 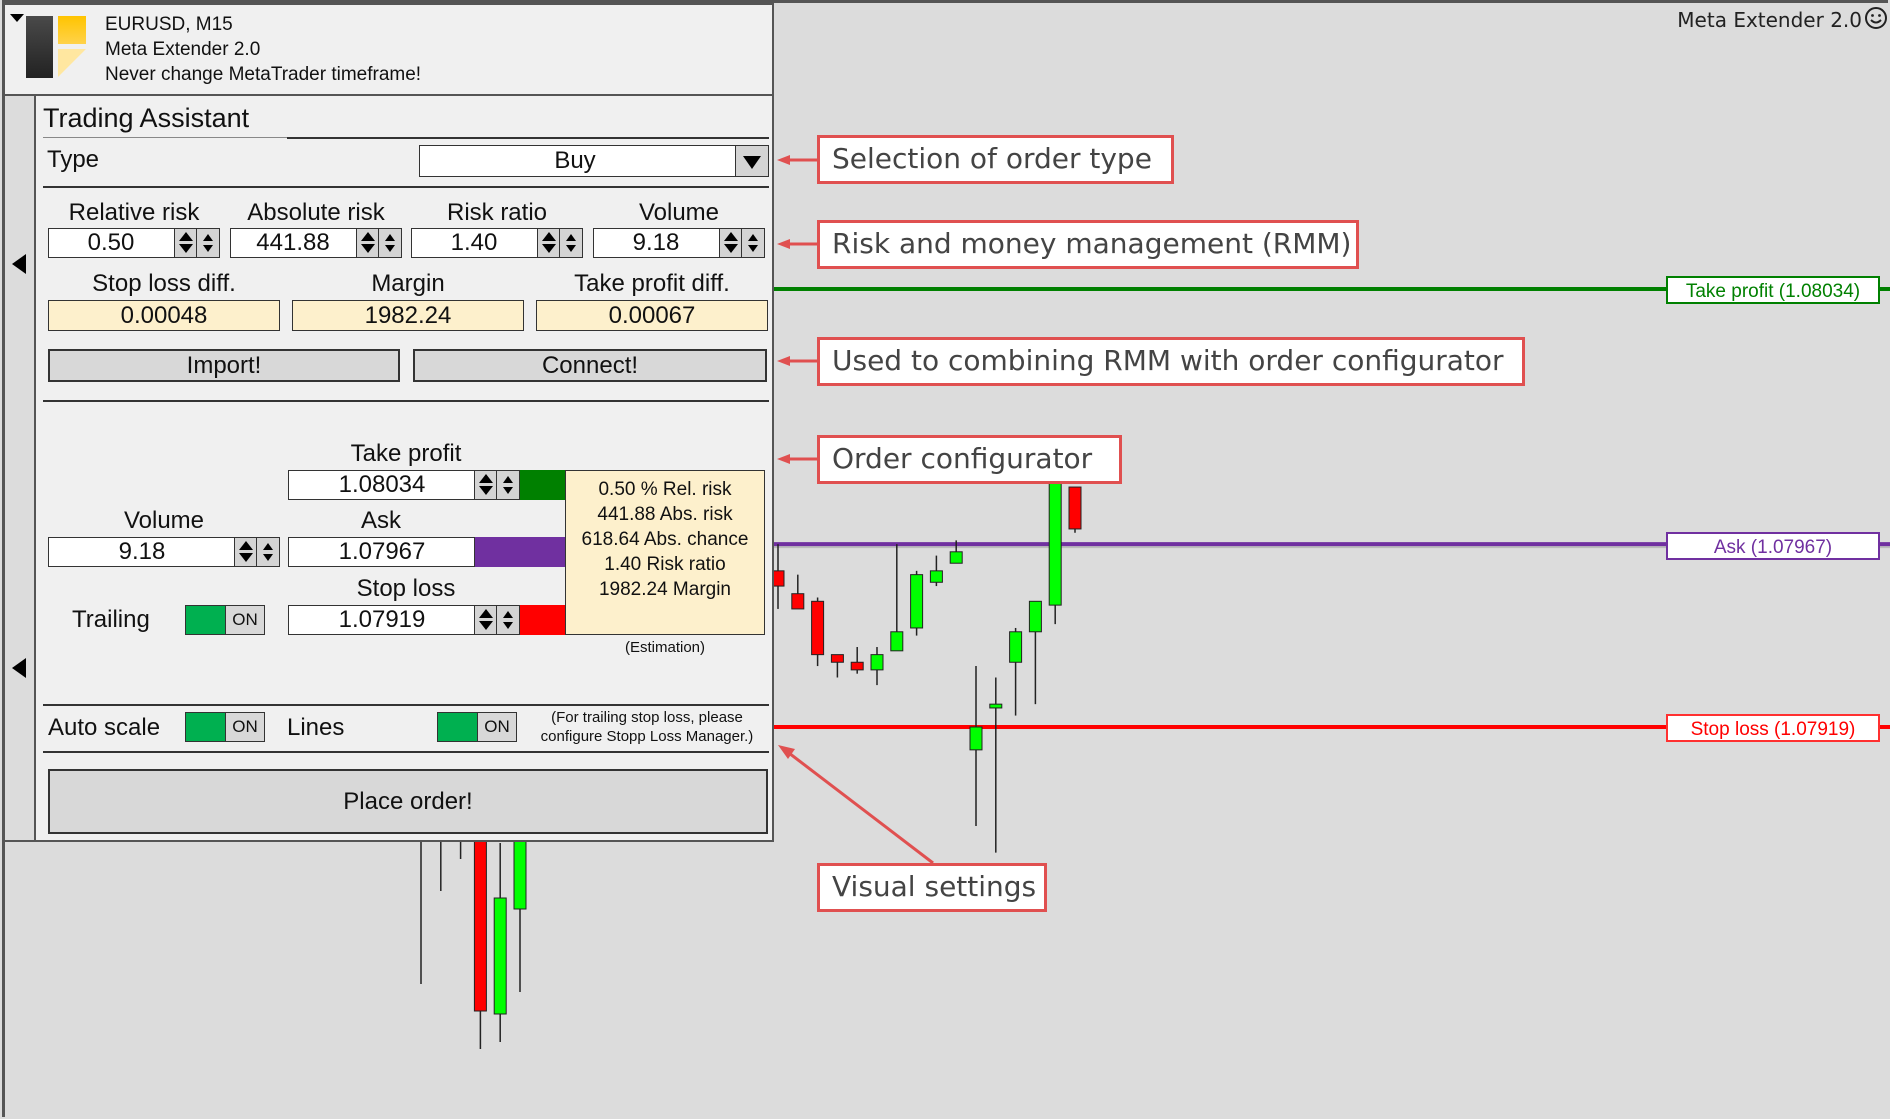 I want to click on ask-line-label: Ask (1.07967), so click(x=1773, y=546).